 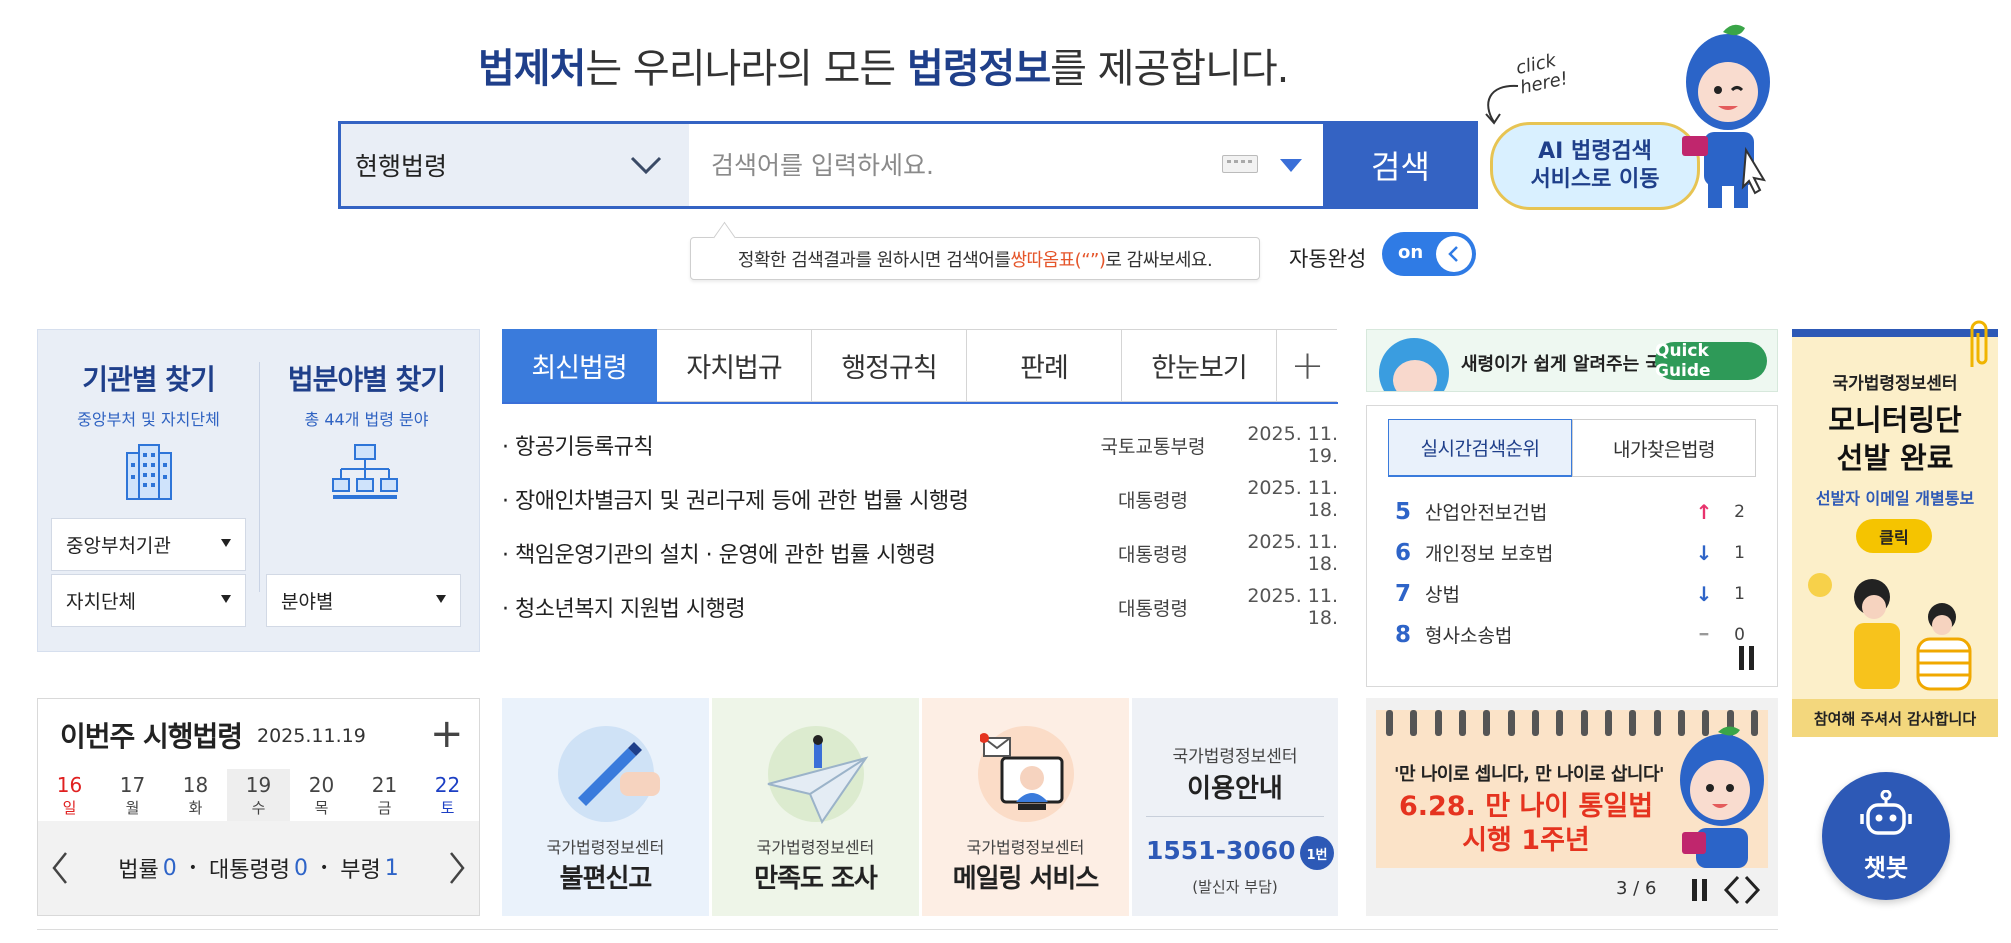 What do you see at coordinates (1570, 552) in the screenshot?
I see `ranking-row: 6 개인정보 보호법 ↓ 1` at bounding box center [1570, 552].